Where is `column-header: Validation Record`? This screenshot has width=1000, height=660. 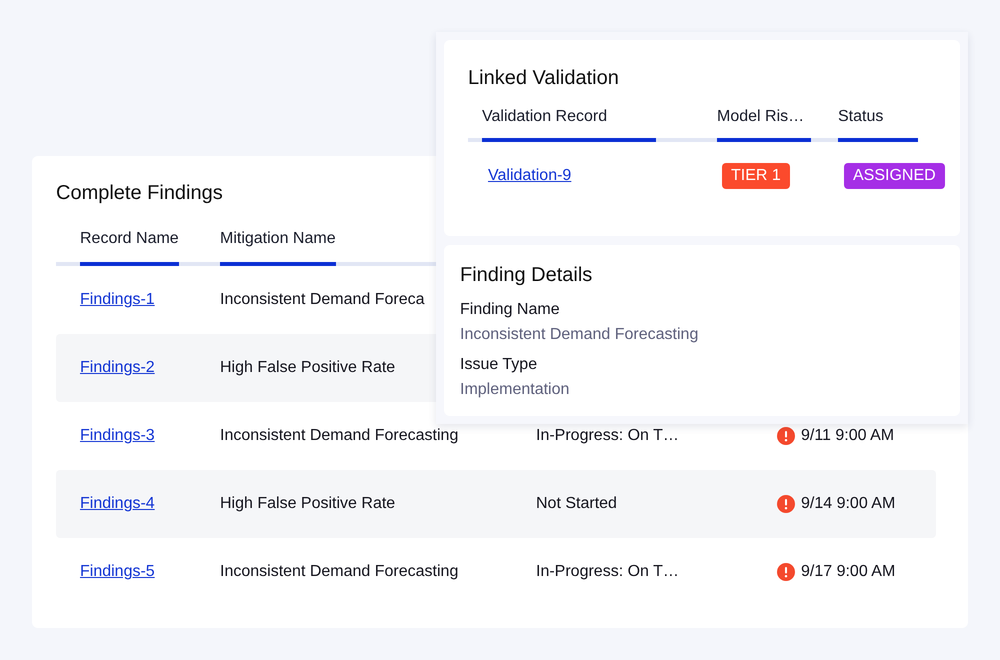 column-header: Validation Record is located at coordinates (569, 124).